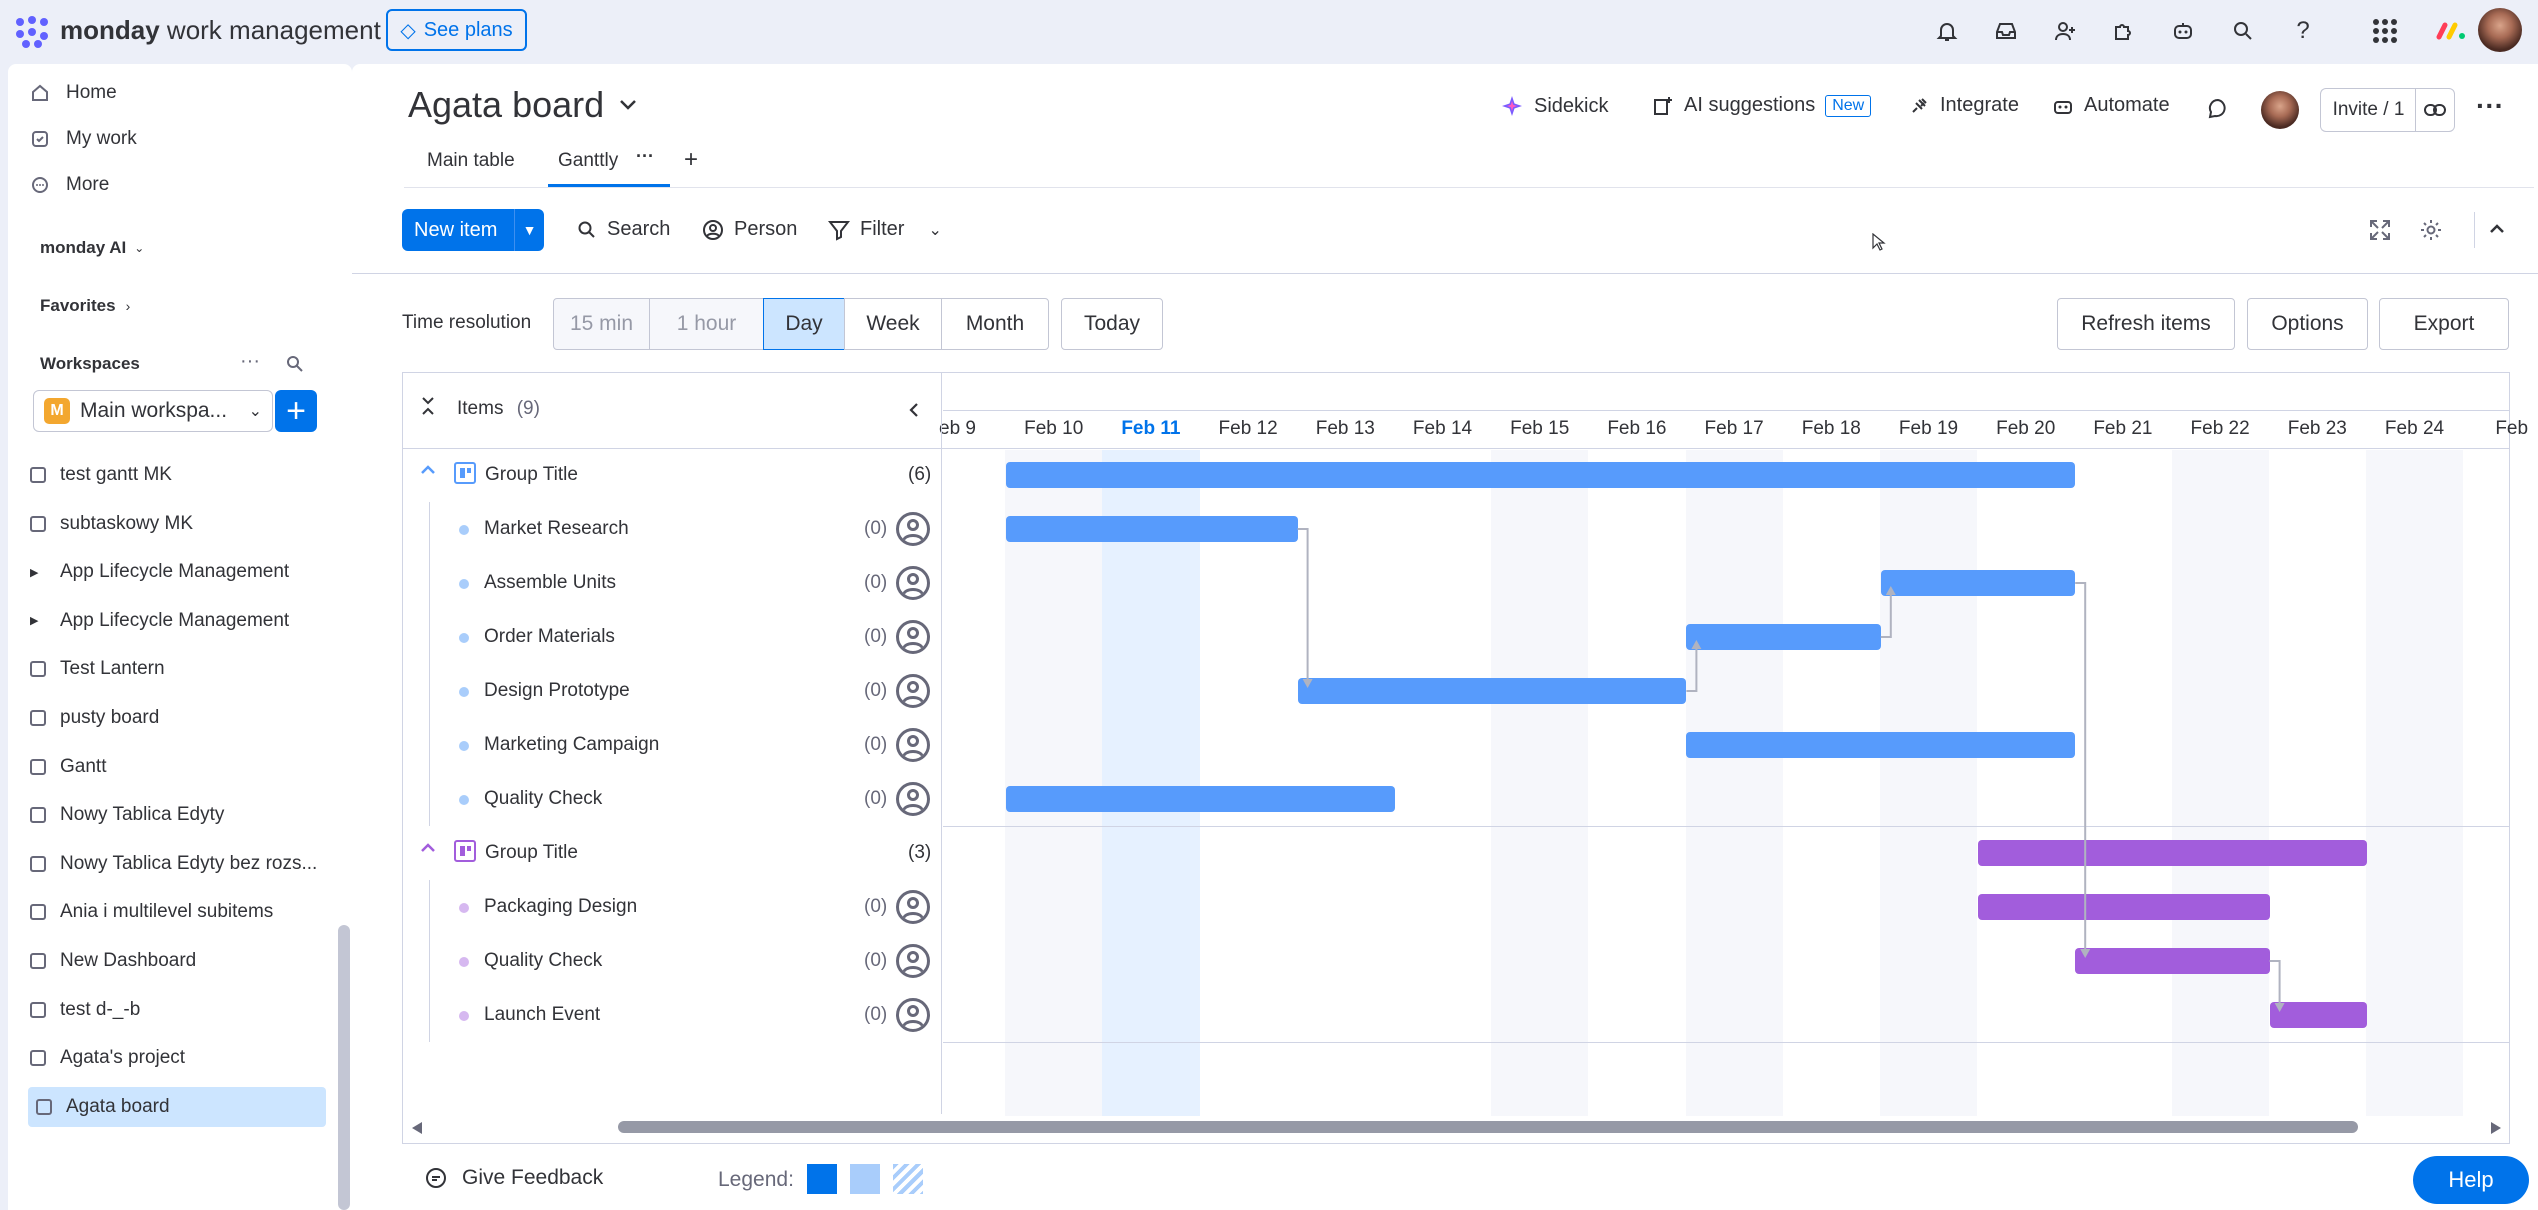 Image resolution: width=2538 pixels, height=1210 pixels. I want to click on scroll-right-arrow-icon, so click(2496, 1128).